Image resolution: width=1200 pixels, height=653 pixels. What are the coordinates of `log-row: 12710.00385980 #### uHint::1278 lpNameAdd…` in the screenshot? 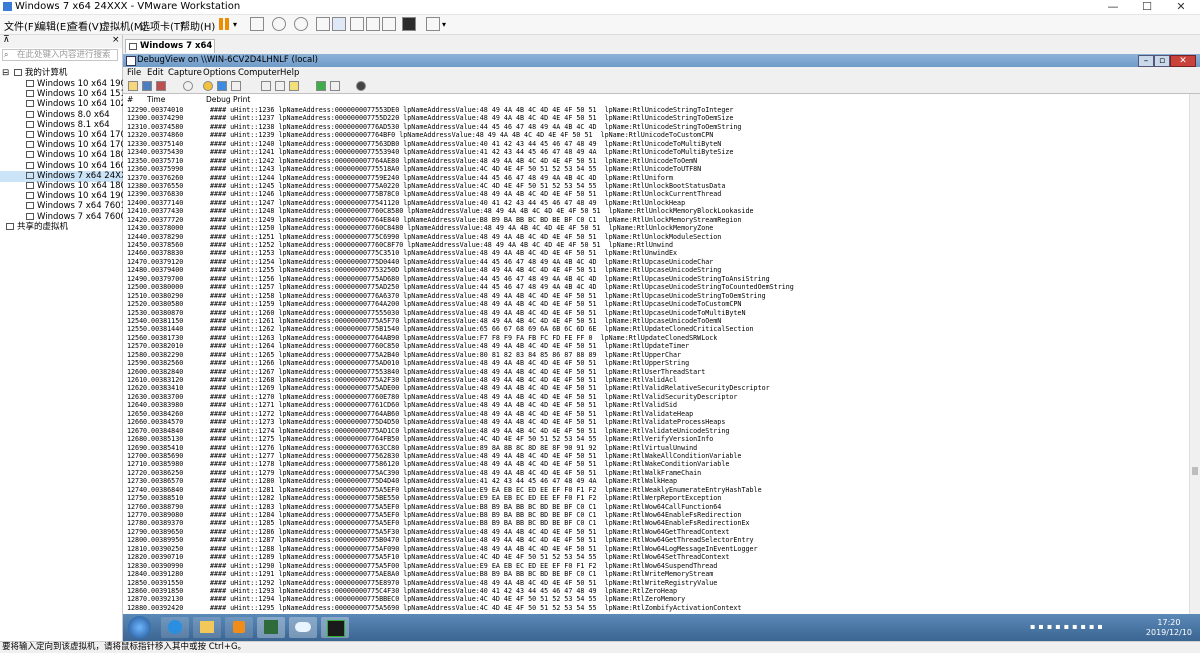 It's located at (655, 464).